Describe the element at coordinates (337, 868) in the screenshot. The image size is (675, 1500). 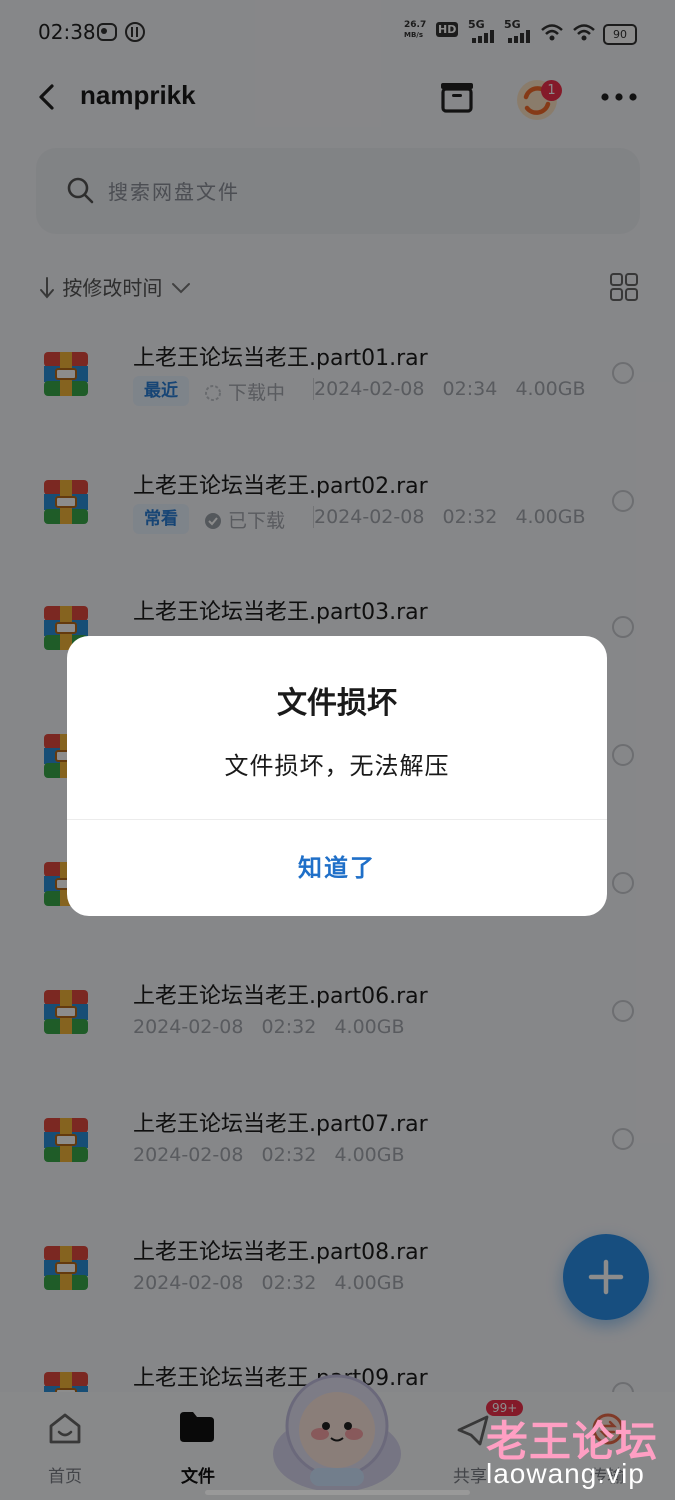
I see `dialog-ok-button: 知道了` at that location.